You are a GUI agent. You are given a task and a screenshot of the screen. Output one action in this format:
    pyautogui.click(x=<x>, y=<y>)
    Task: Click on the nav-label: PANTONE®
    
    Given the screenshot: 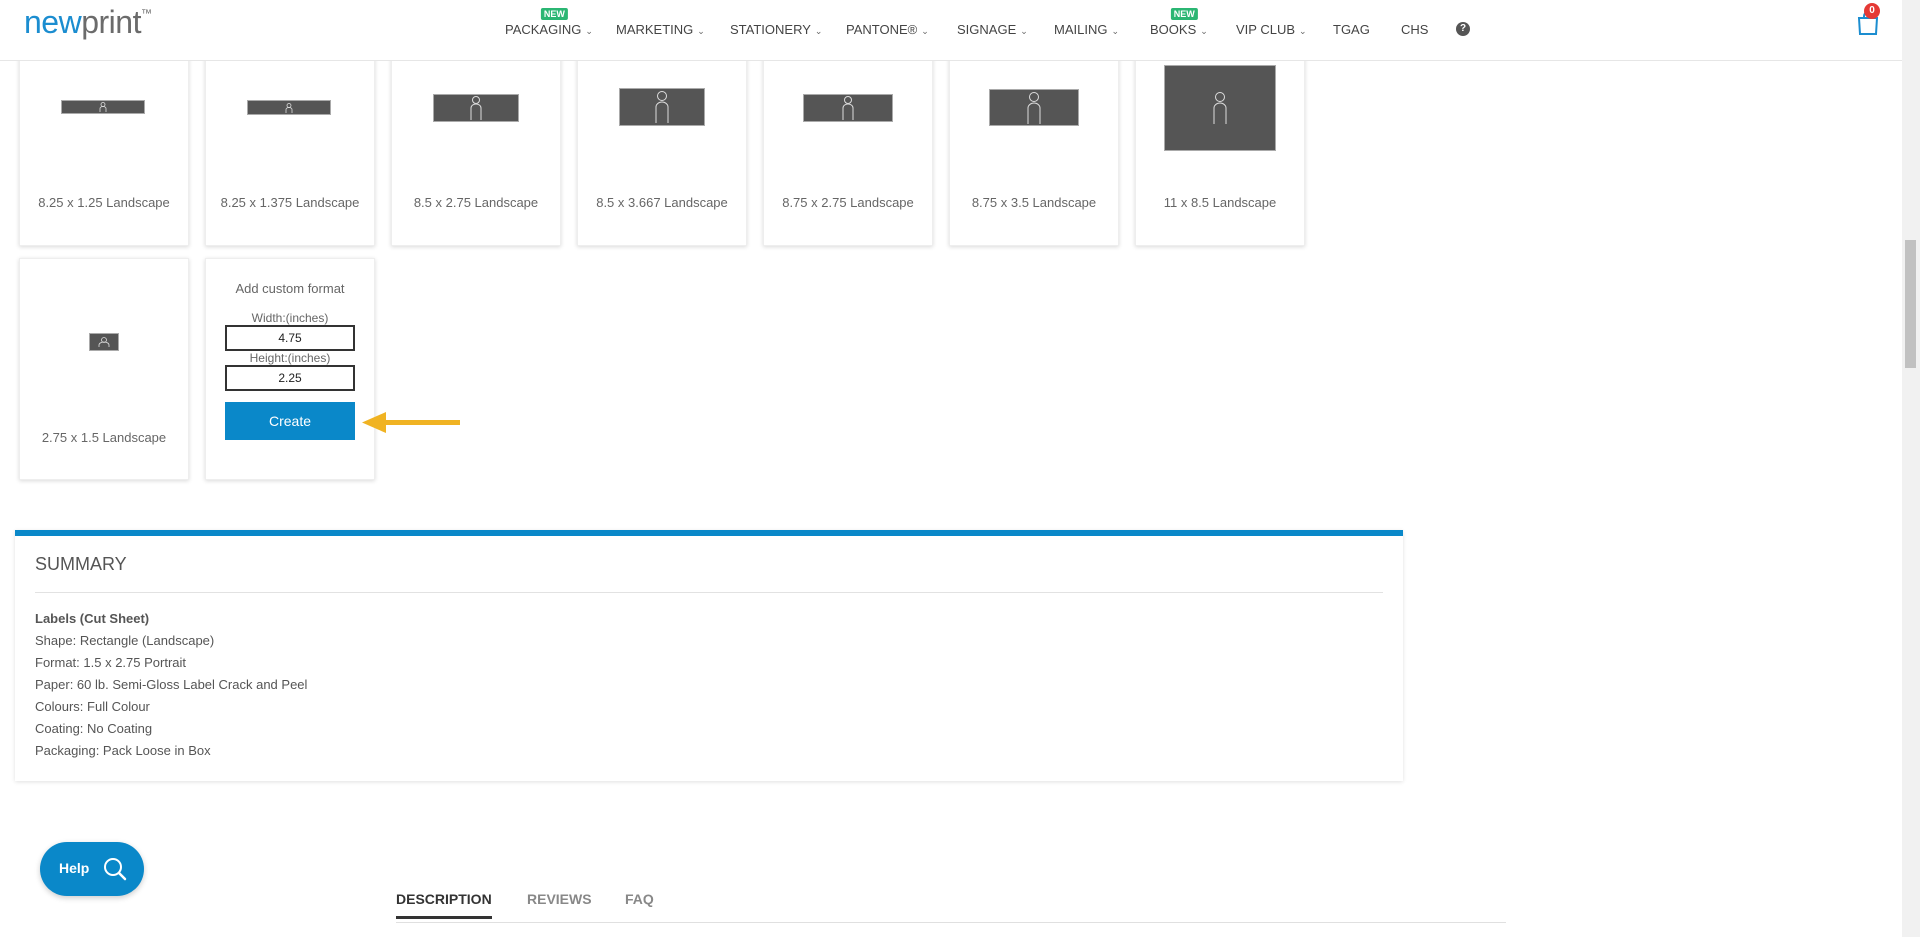 What is the action you would take?
    pyautogui.click(x=882, y=29)
    